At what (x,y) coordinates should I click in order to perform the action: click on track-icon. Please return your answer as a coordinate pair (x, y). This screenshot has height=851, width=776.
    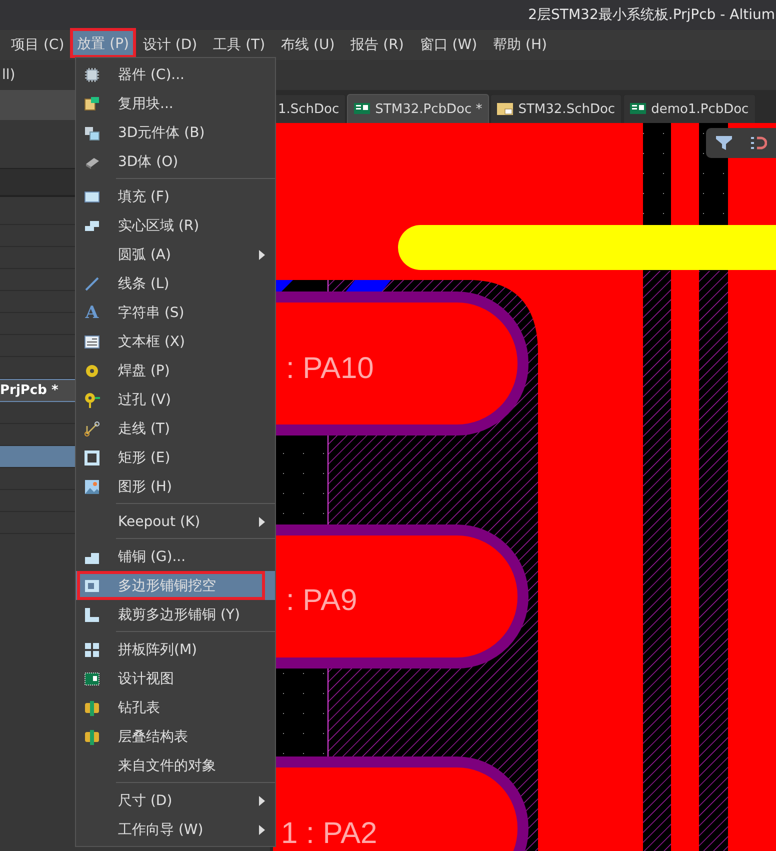
    Looking at the image, I should click on (92, 428).